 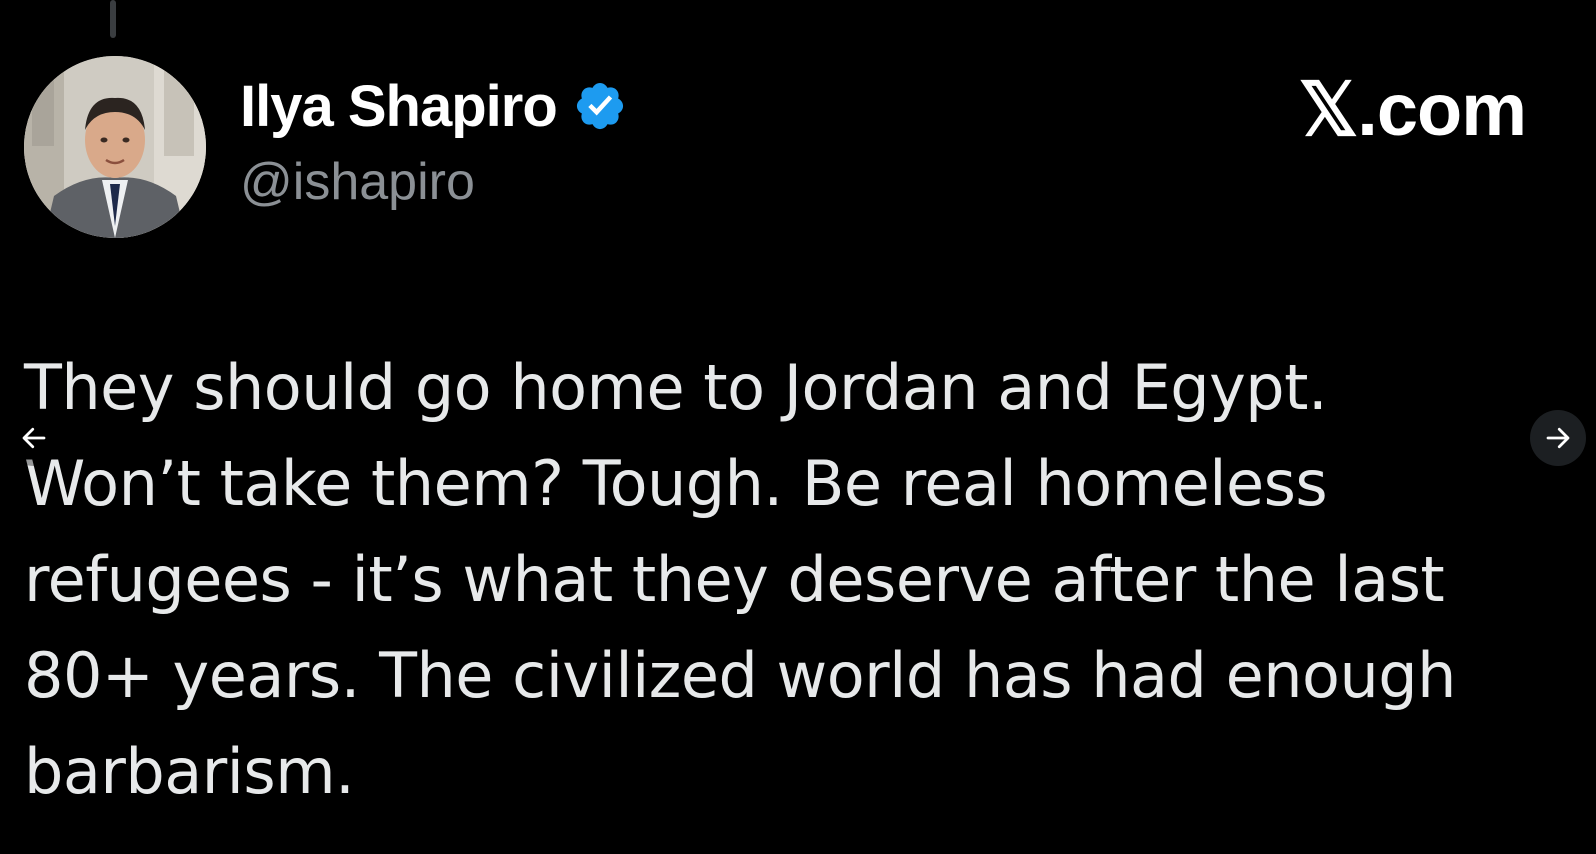 I want to click on tweet-text-line: They should go home to Jordan and Egypt., so click(x=676, y=387).